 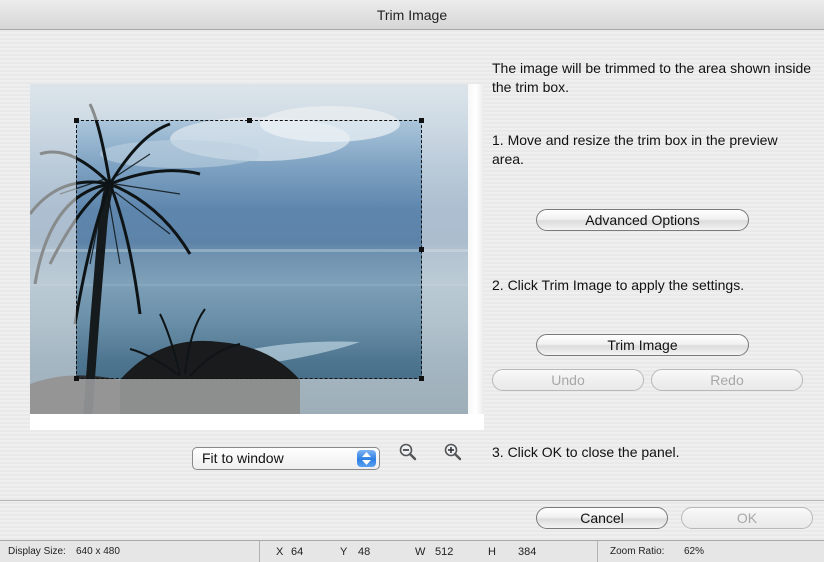 I want to click on trim-handle-top-right, so click(x=421, y=120).